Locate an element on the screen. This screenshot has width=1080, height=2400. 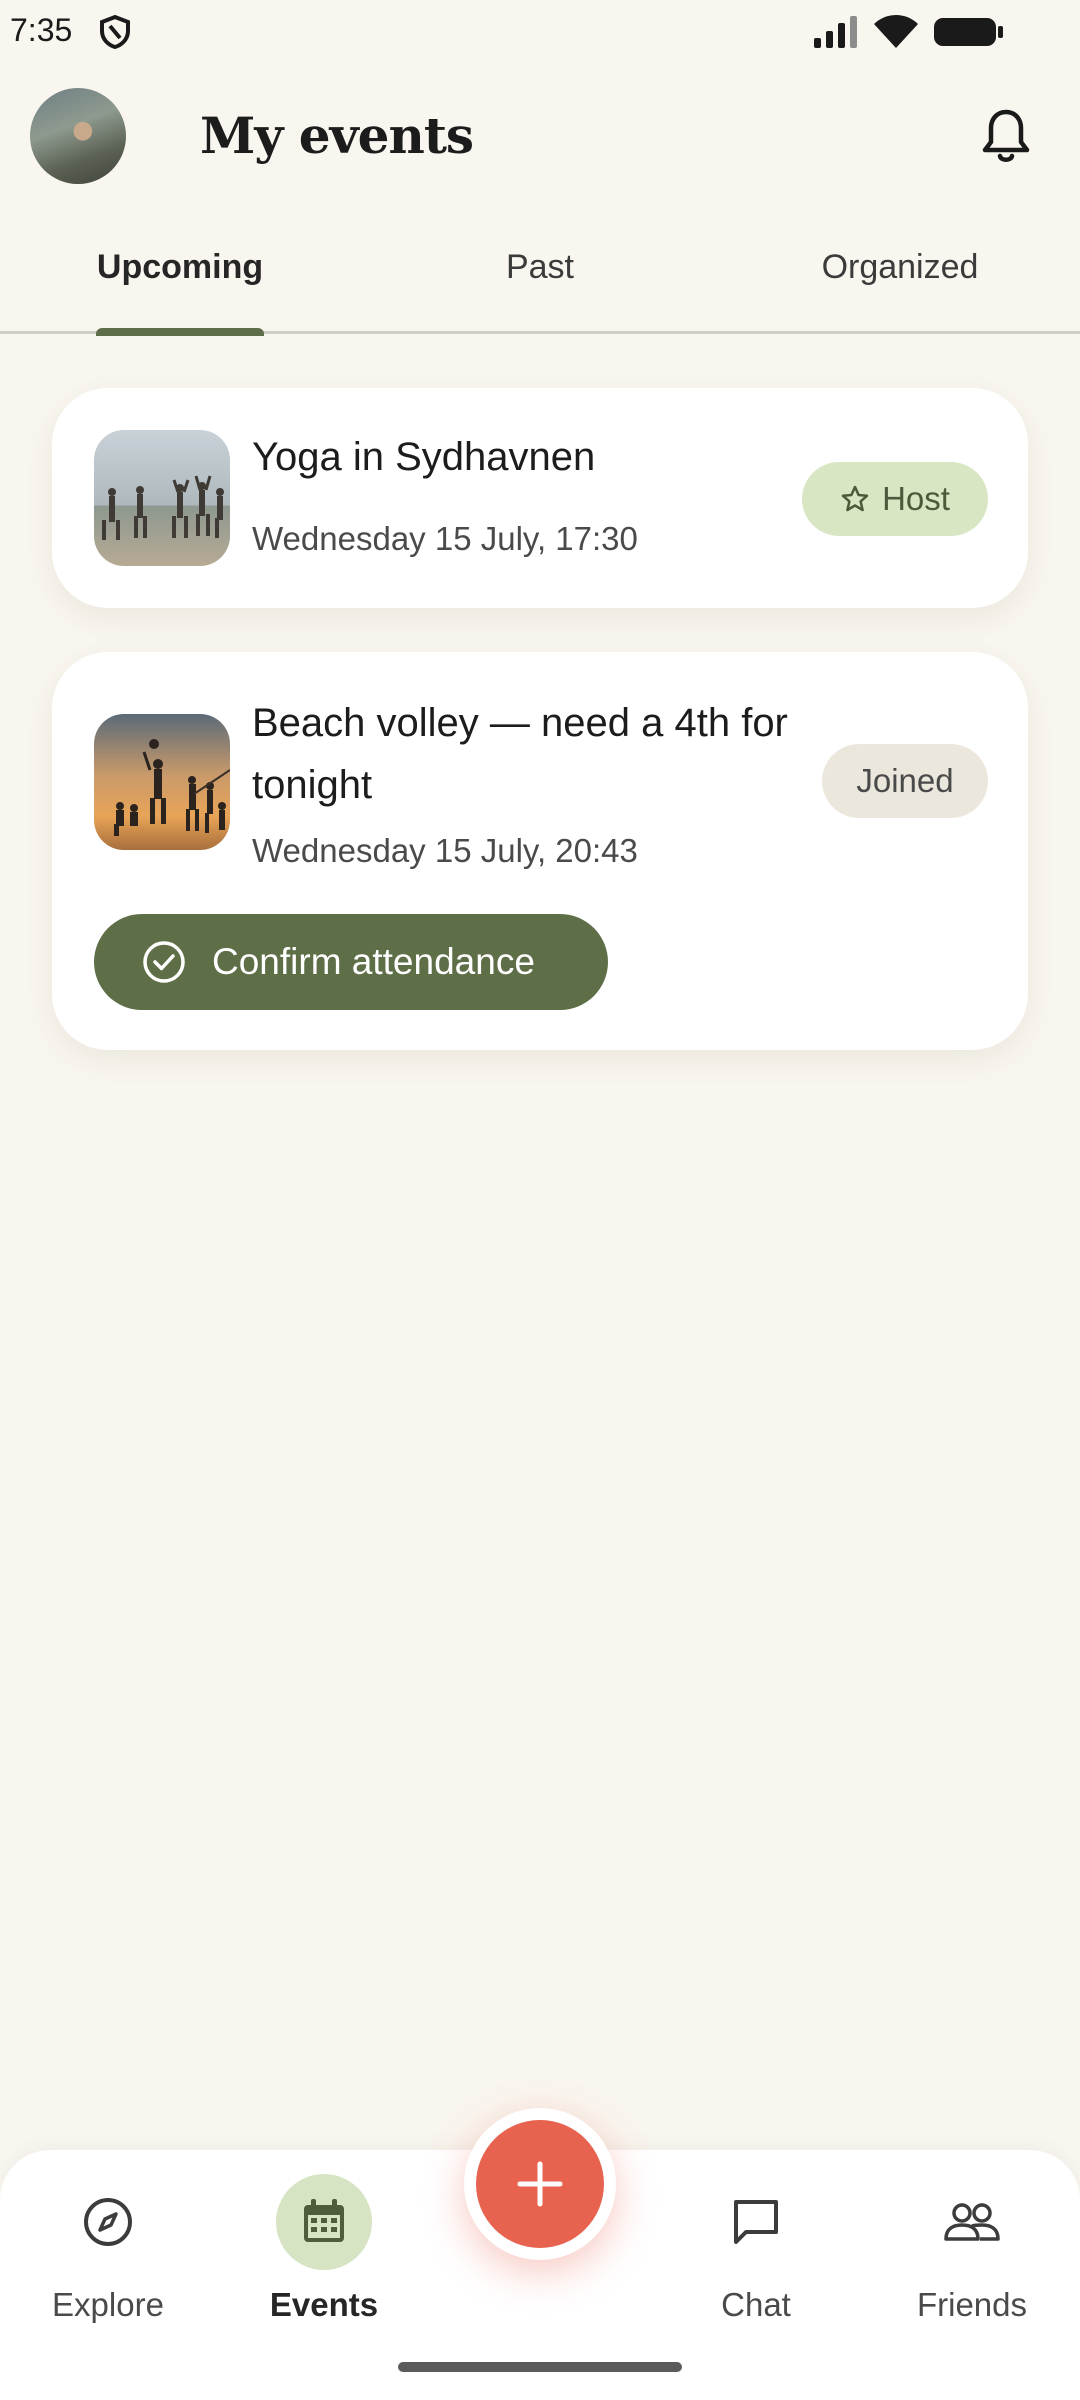
nav-friends: Friends is located at coordinates (972, 2249).